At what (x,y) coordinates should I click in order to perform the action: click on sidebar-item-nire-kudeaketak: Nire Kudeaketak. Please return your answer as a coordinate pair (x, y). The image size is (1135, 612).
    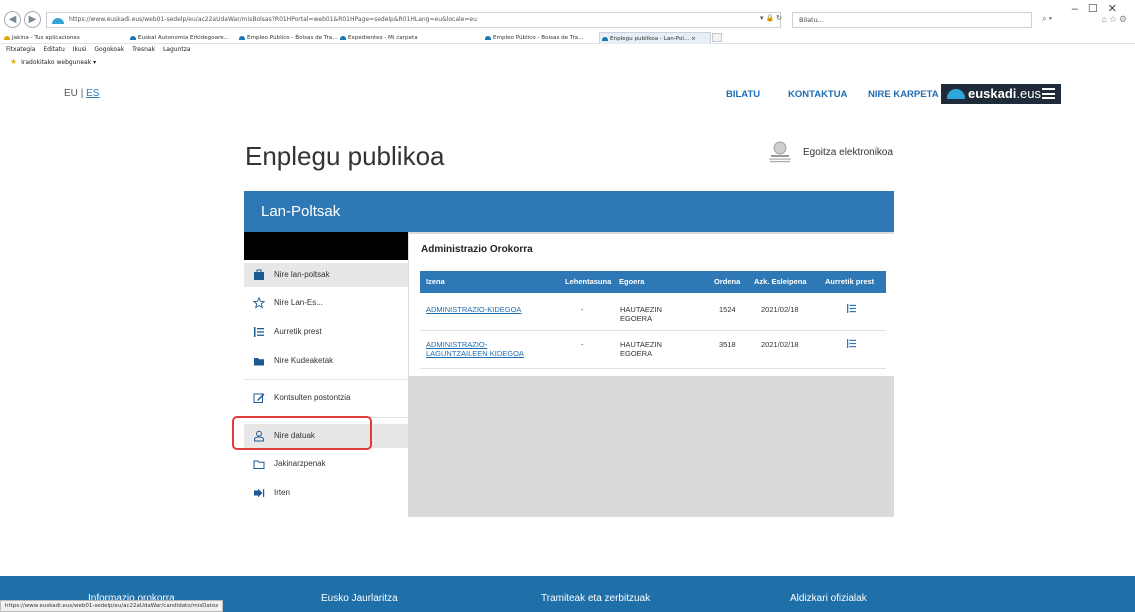
    Looking at the image, I should click on (326, 361).